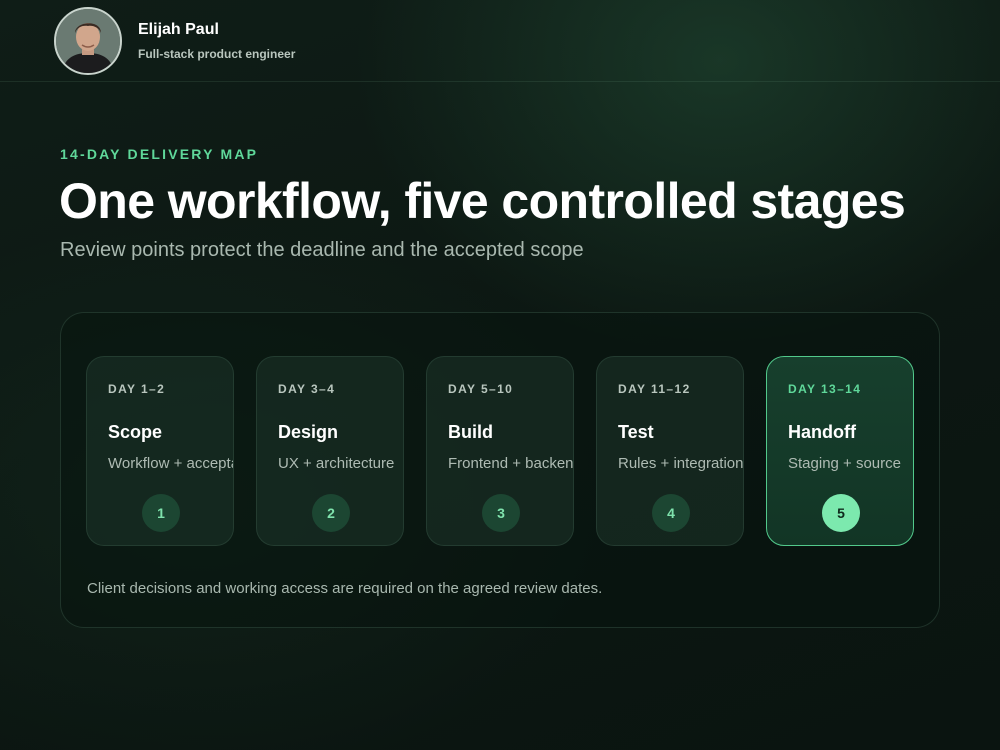 The width and height of the screenshot is (1000, 750). Describe the element at coordinates (500, 41) in the screenshot. I see `profile-header: Elijah Paul Full-stack product engineer` at that location.